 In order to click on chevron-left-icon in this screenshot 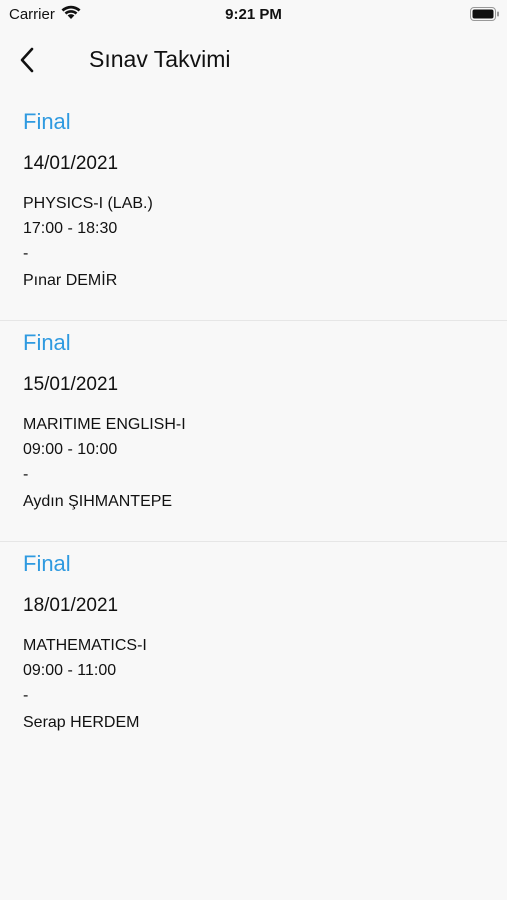, I will do `click(27, 60)`.